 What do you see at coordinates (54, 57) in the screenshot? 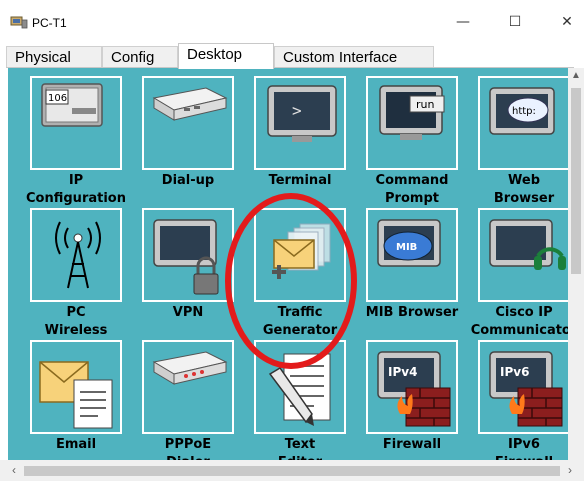
I see `tab-physical: Physical` at bounding box center [54, 57].